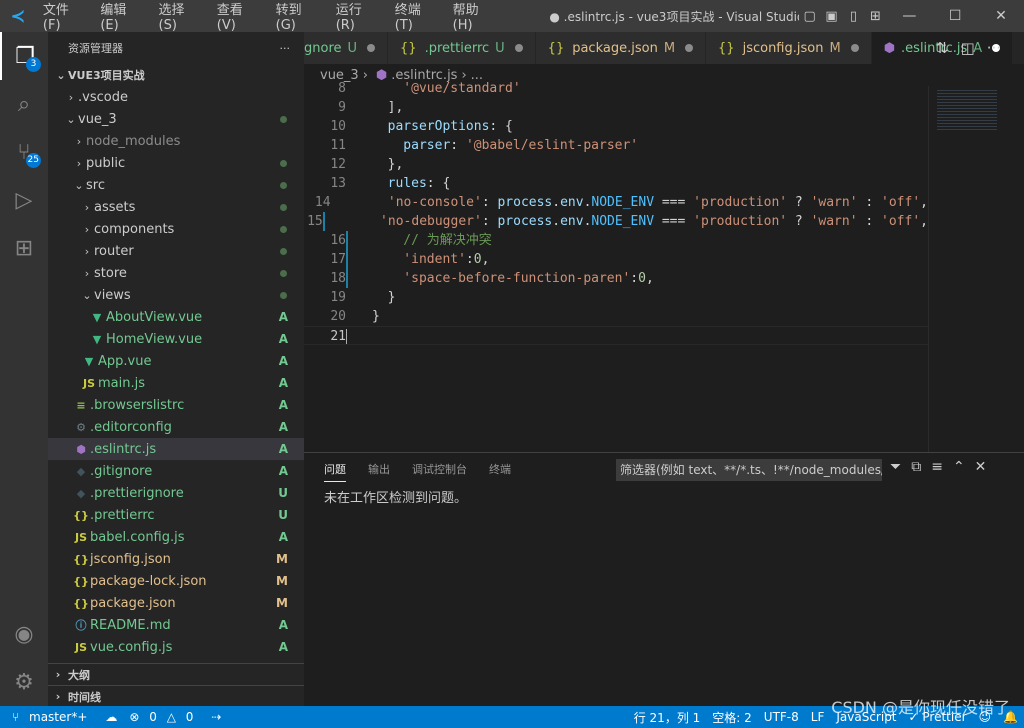 Image resolution: width=1024 pixels, height=728 pixels. I want to click on tree-item: ⌄ views, so click(176, 295).